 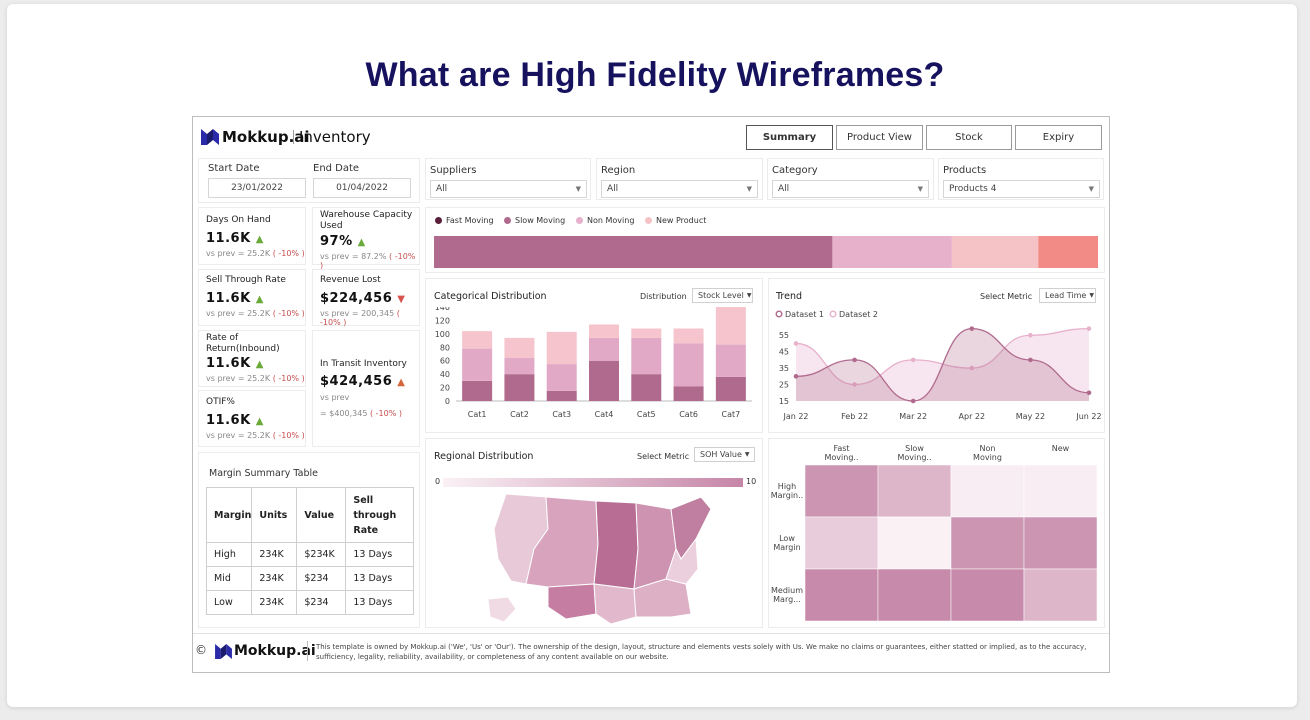 What do you see at coordinates (784, 385) in the screenshot?
I see `y-tick-label: 25` at bounding box center [784, 385].